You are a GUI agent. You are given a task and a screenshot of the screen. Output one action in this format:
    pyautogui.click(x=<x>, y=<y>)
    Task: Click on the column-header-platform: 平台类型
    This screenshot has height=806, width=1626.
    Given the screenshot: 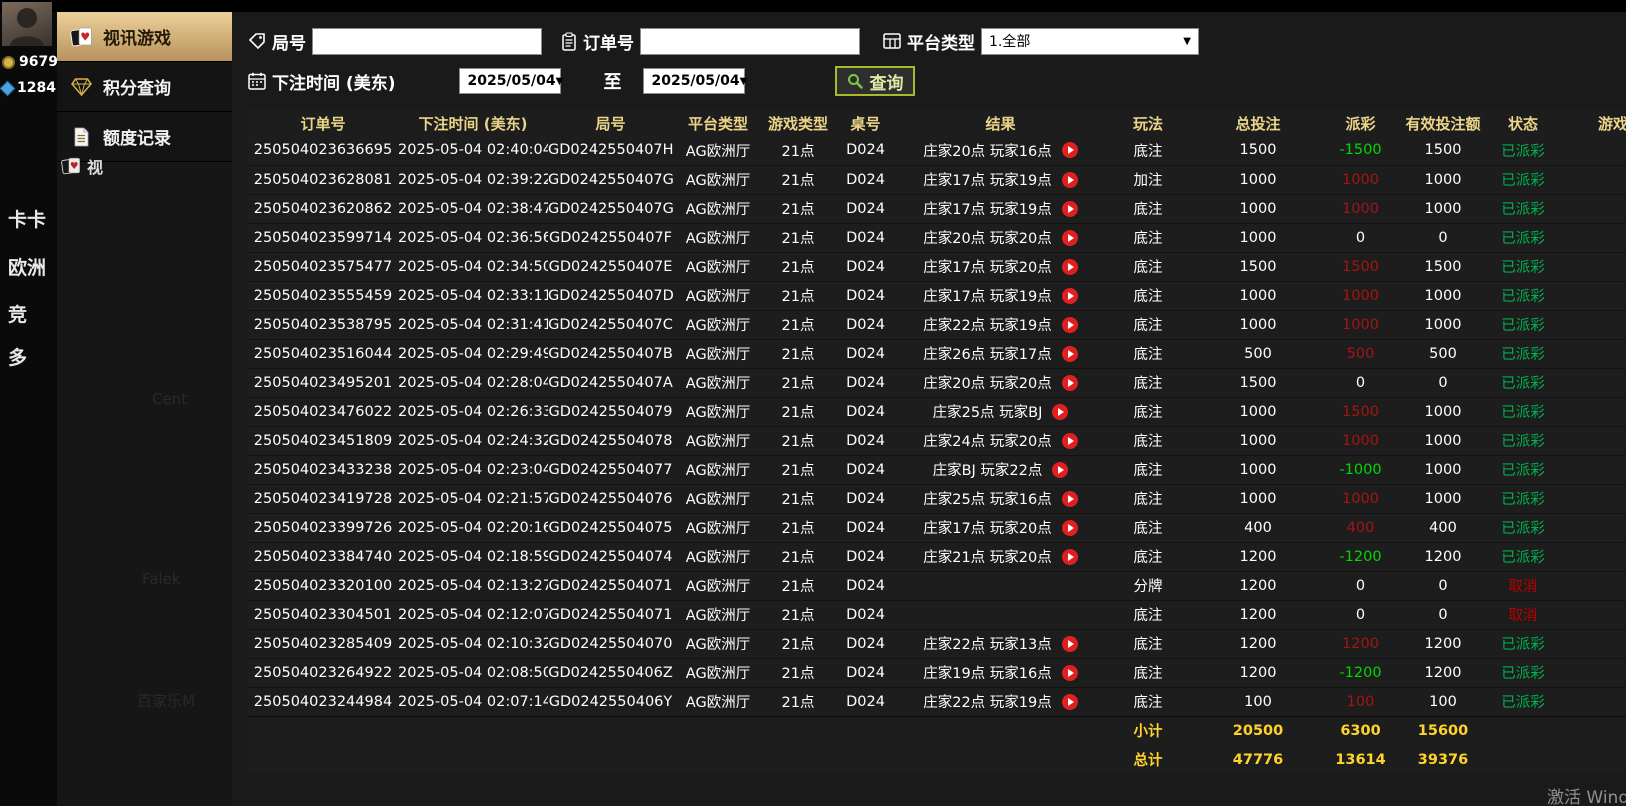 What is the action you would take?
    pyautogui.click(x=717, y=123)
    